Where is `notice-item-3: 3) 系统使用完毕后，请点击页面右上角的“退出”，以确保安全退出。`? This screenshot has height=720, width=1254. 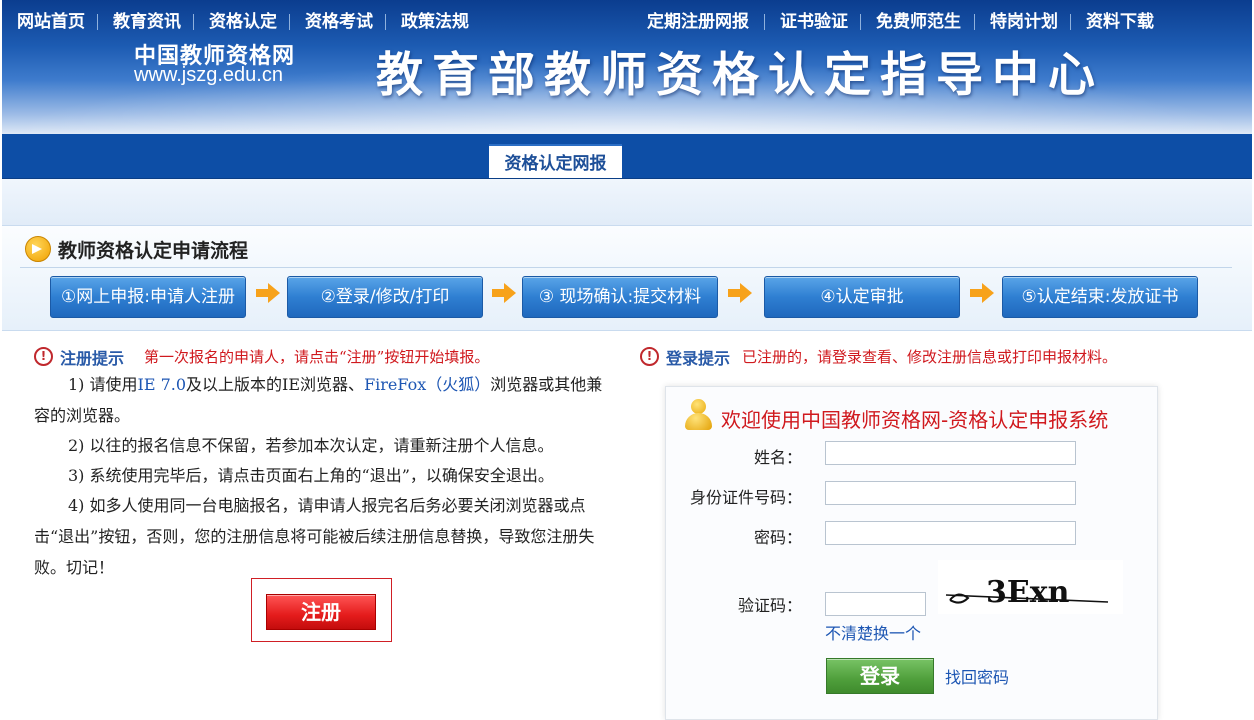 notice-item-3: 3) 系统使用完毕后，请点击页面右上角的“退出”，以确保安全退出。 is located at coordinates (311, 475).